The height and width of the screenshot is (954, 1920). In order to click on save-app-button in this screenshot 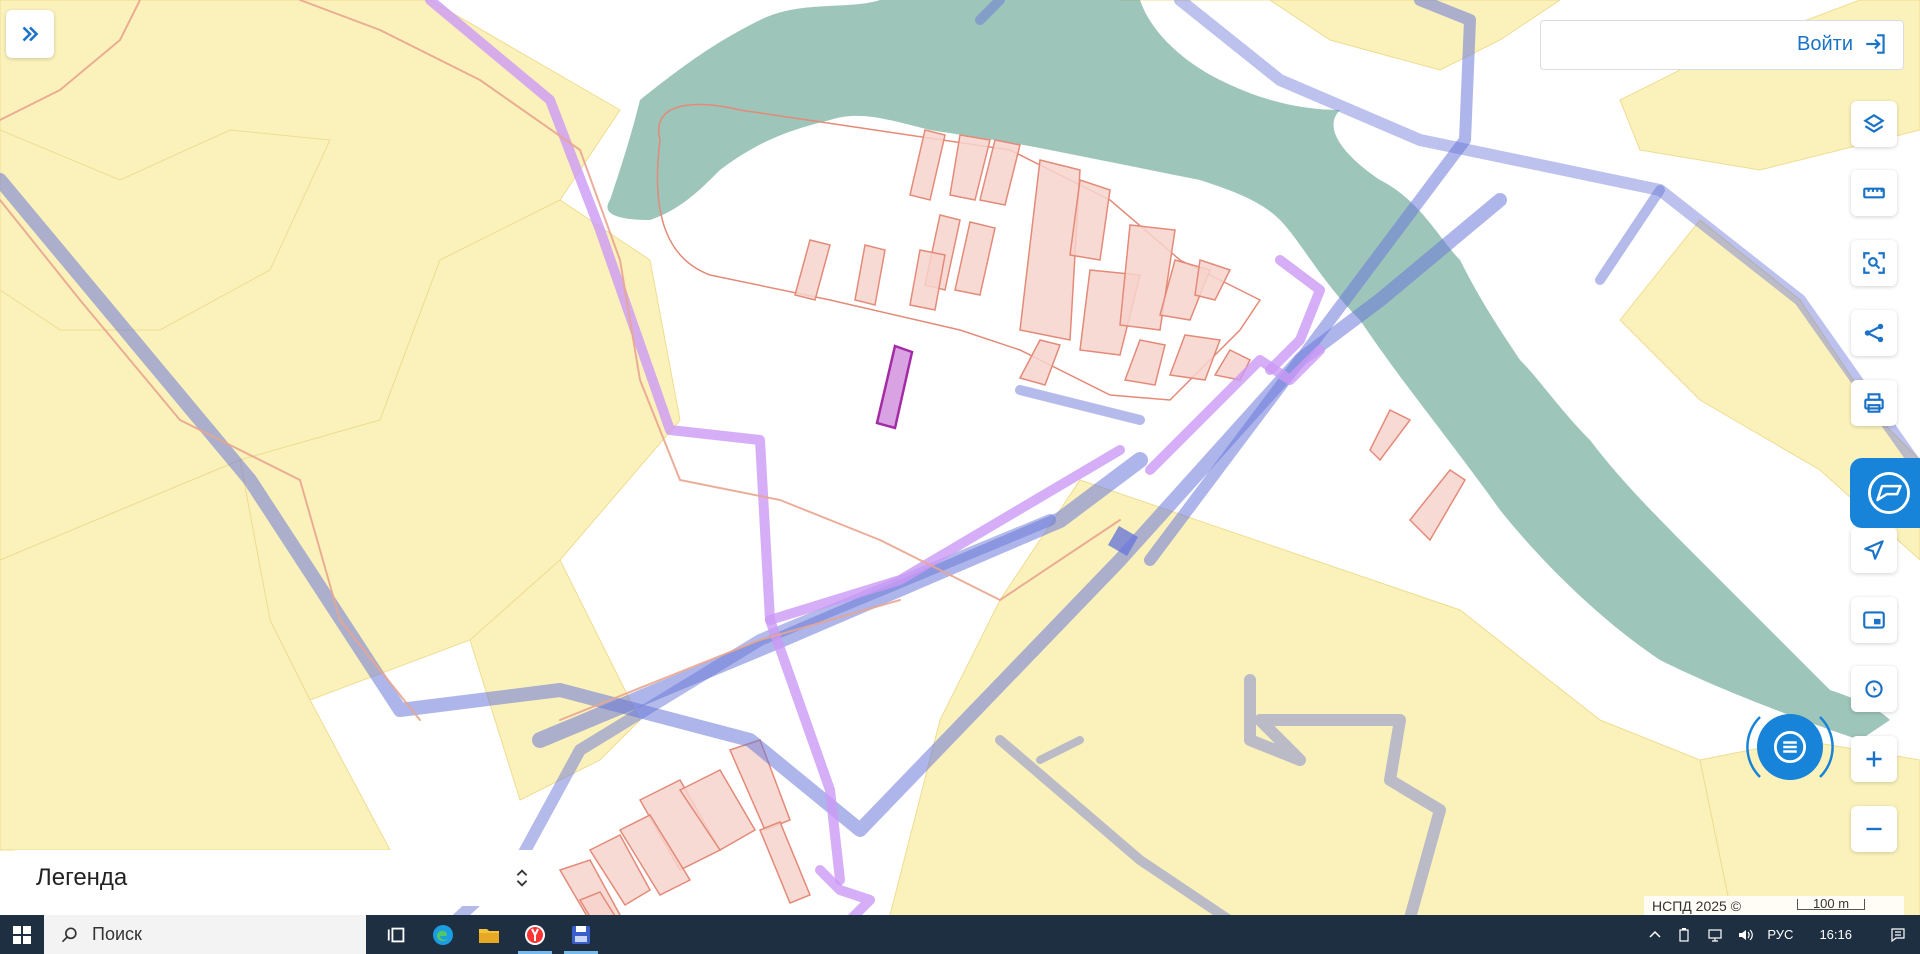, I will do `click(581, 934)`.